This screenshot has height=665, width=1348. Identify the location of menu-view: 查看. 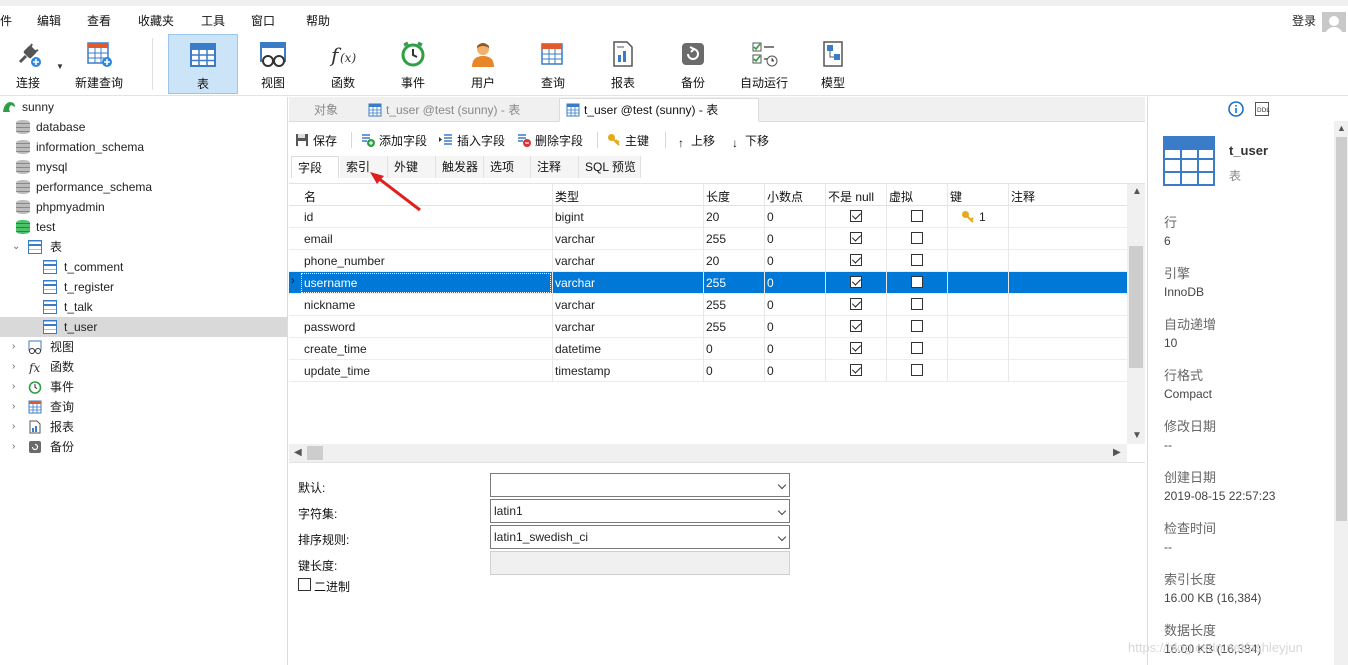
(99, 20).